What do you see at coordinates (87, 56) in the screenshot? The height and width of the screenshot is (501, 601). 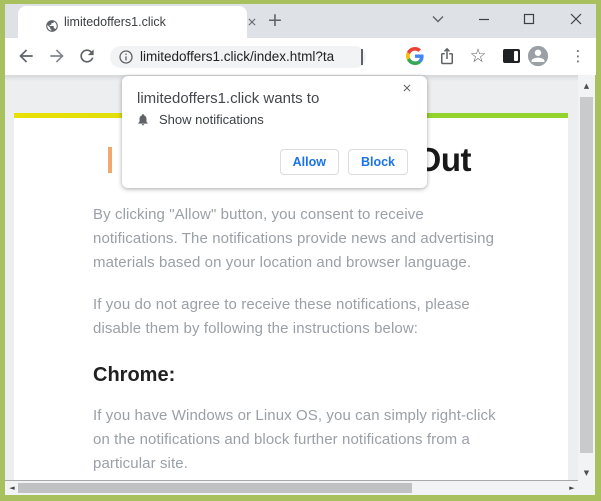 I see `refresh-button` at bounding box center [87, 56].